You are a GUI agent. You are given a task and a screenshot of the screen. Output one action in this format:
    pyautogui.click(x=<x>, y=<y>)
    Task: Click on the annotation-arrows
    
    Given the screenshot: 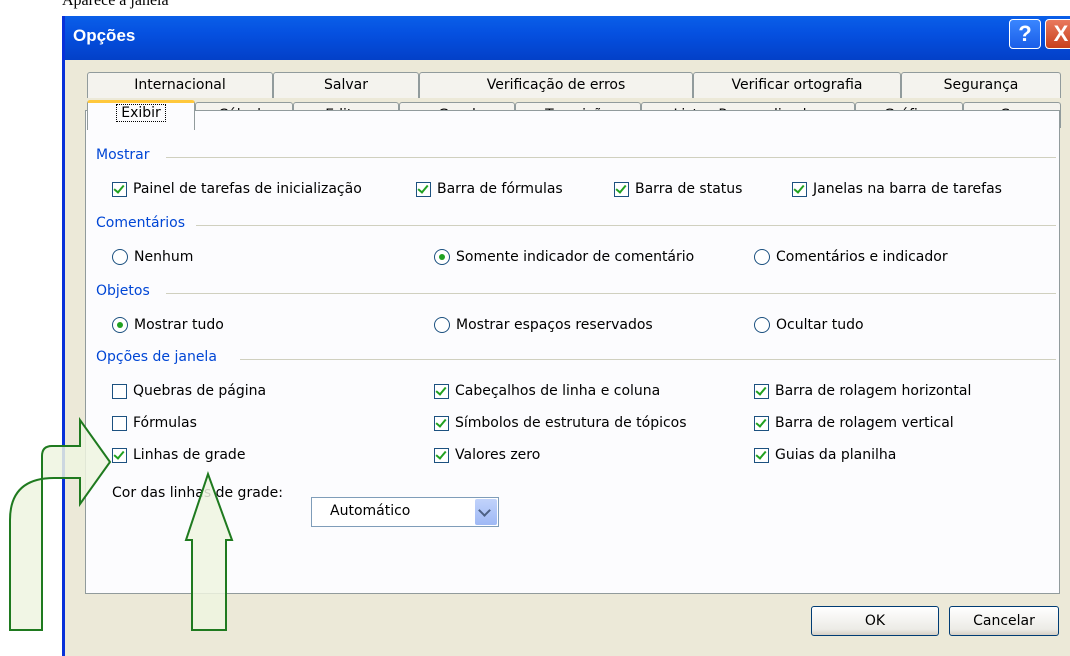 What is the action you would take?
    pyautogui.click(x=121, y=523)
    